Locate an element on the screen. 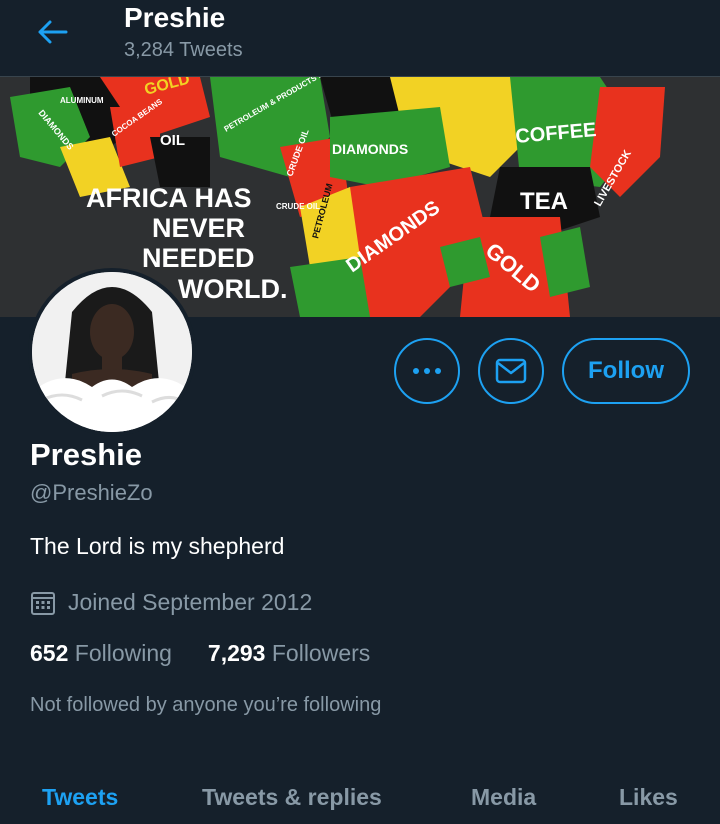 The width and height of the screenshot is (720, 824). envelope-icon is located at coordinates (511, 371).